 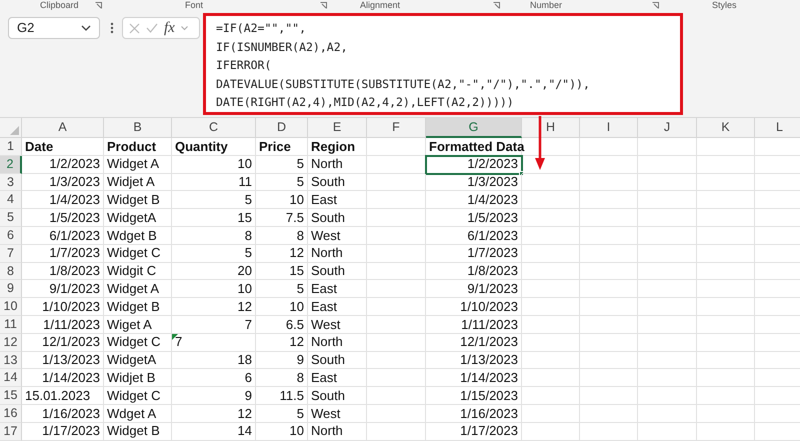 What do you see at coordinates (282, 271) in the screenshot?
I see `table-cell: 15` at bounding box center [282, 271].